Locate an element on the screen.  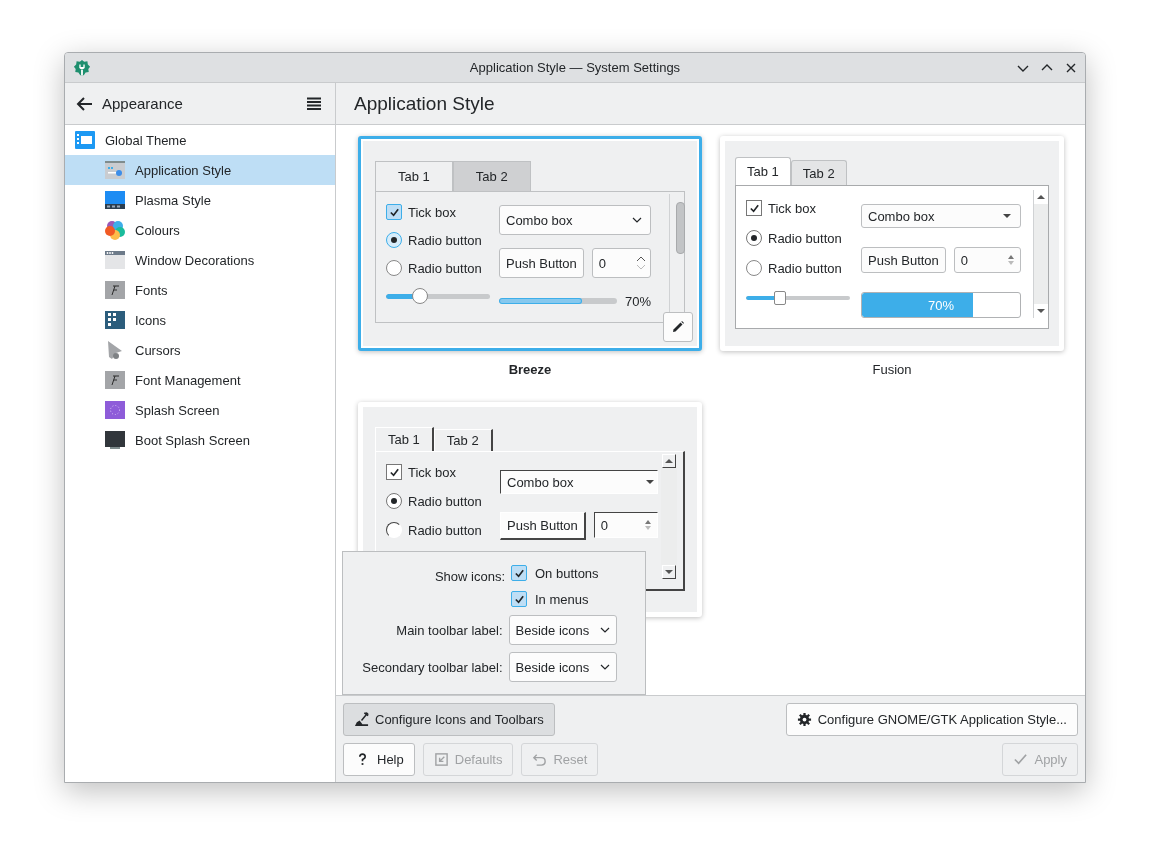
scroll-down-button is located at coordinates (669, 572).